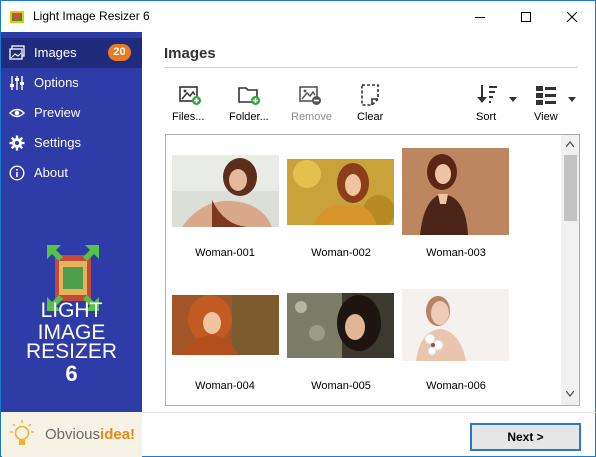  Describe the element at coordinates (370, 95) in the screenshot. I see `clear-icon` at that location.